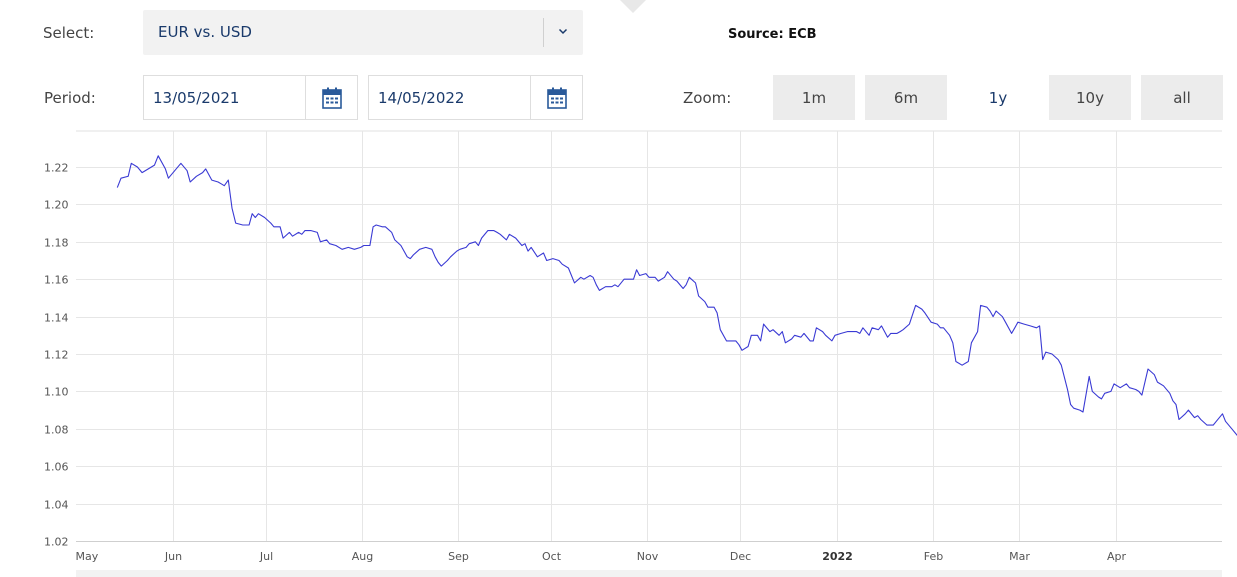 This screenshot has width=1237, height=577. I want to click on x-tick-label: Dec, so click(740, 556).